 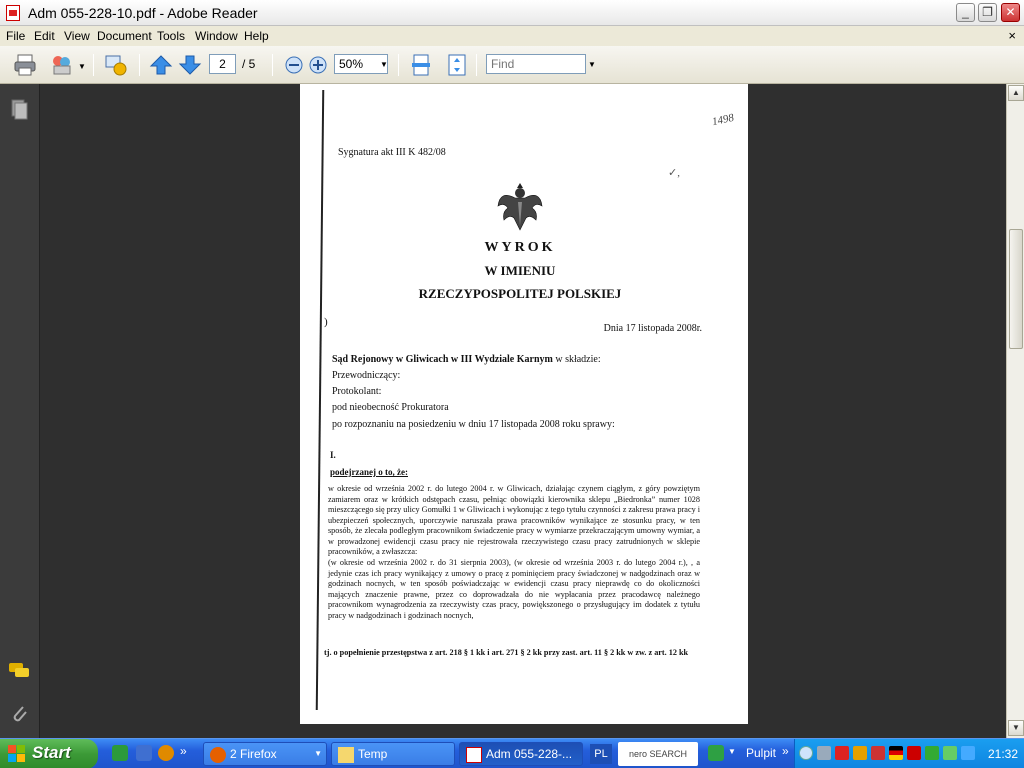 I want to click on tray-flag-icon, so click(x=896, y=753).